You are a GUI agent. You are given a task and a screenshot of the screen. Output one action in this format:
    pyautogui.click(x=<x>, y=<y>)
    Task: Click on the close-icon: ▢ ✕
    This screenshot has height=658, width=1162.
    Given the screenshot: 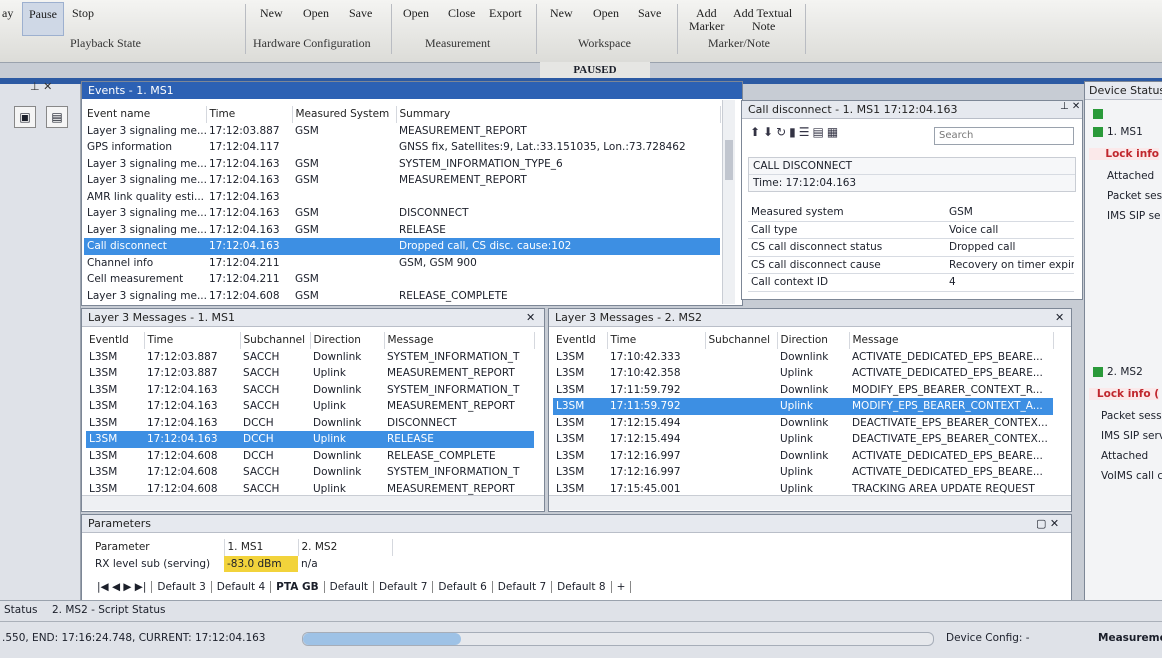 What is the action you would take?
    pyautogui.click(x=1047, y=523)
    